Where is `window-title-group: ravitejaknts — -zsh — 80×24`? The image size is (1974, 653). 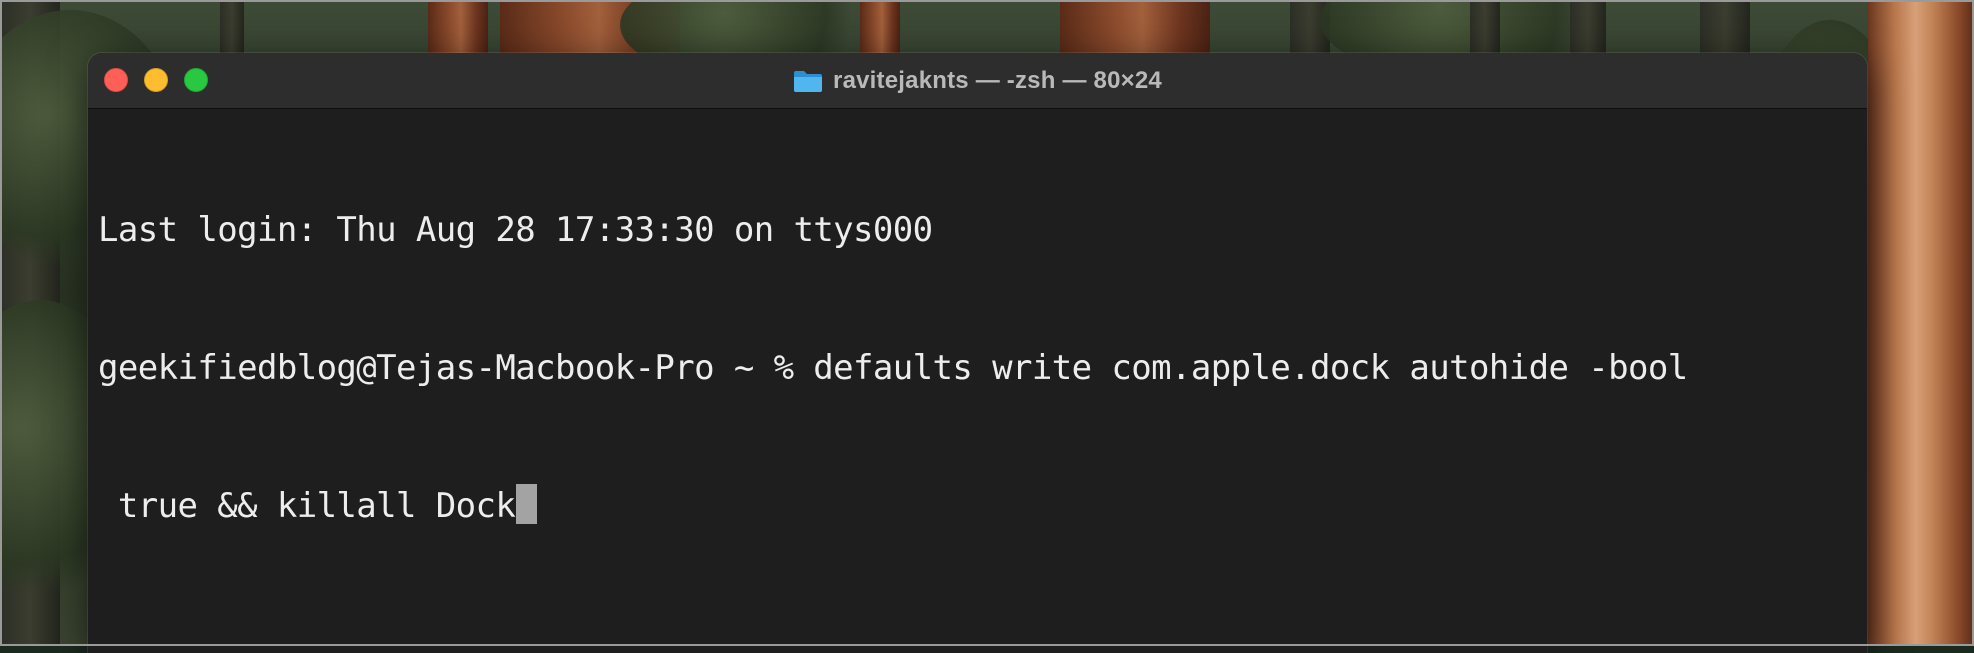 window-title-group: ravitejaknts — -zsh — 80×24 is located at coordinates (977, 80).